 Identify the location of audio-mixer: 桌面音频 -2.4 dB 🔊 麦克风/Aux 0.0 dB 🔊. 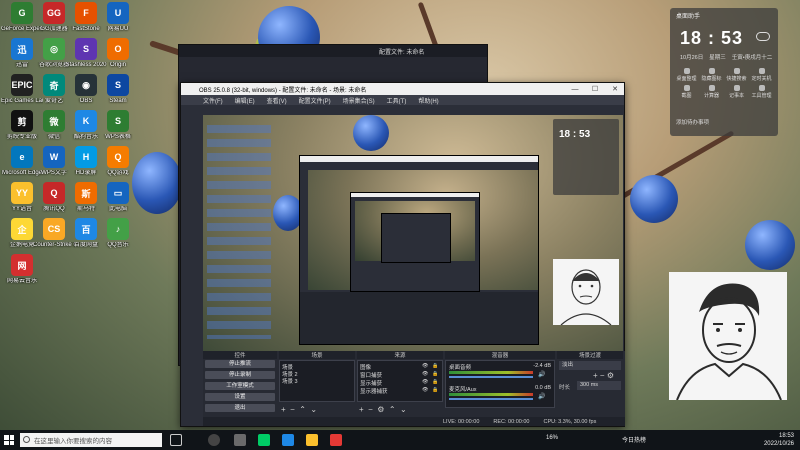
(500, 384).